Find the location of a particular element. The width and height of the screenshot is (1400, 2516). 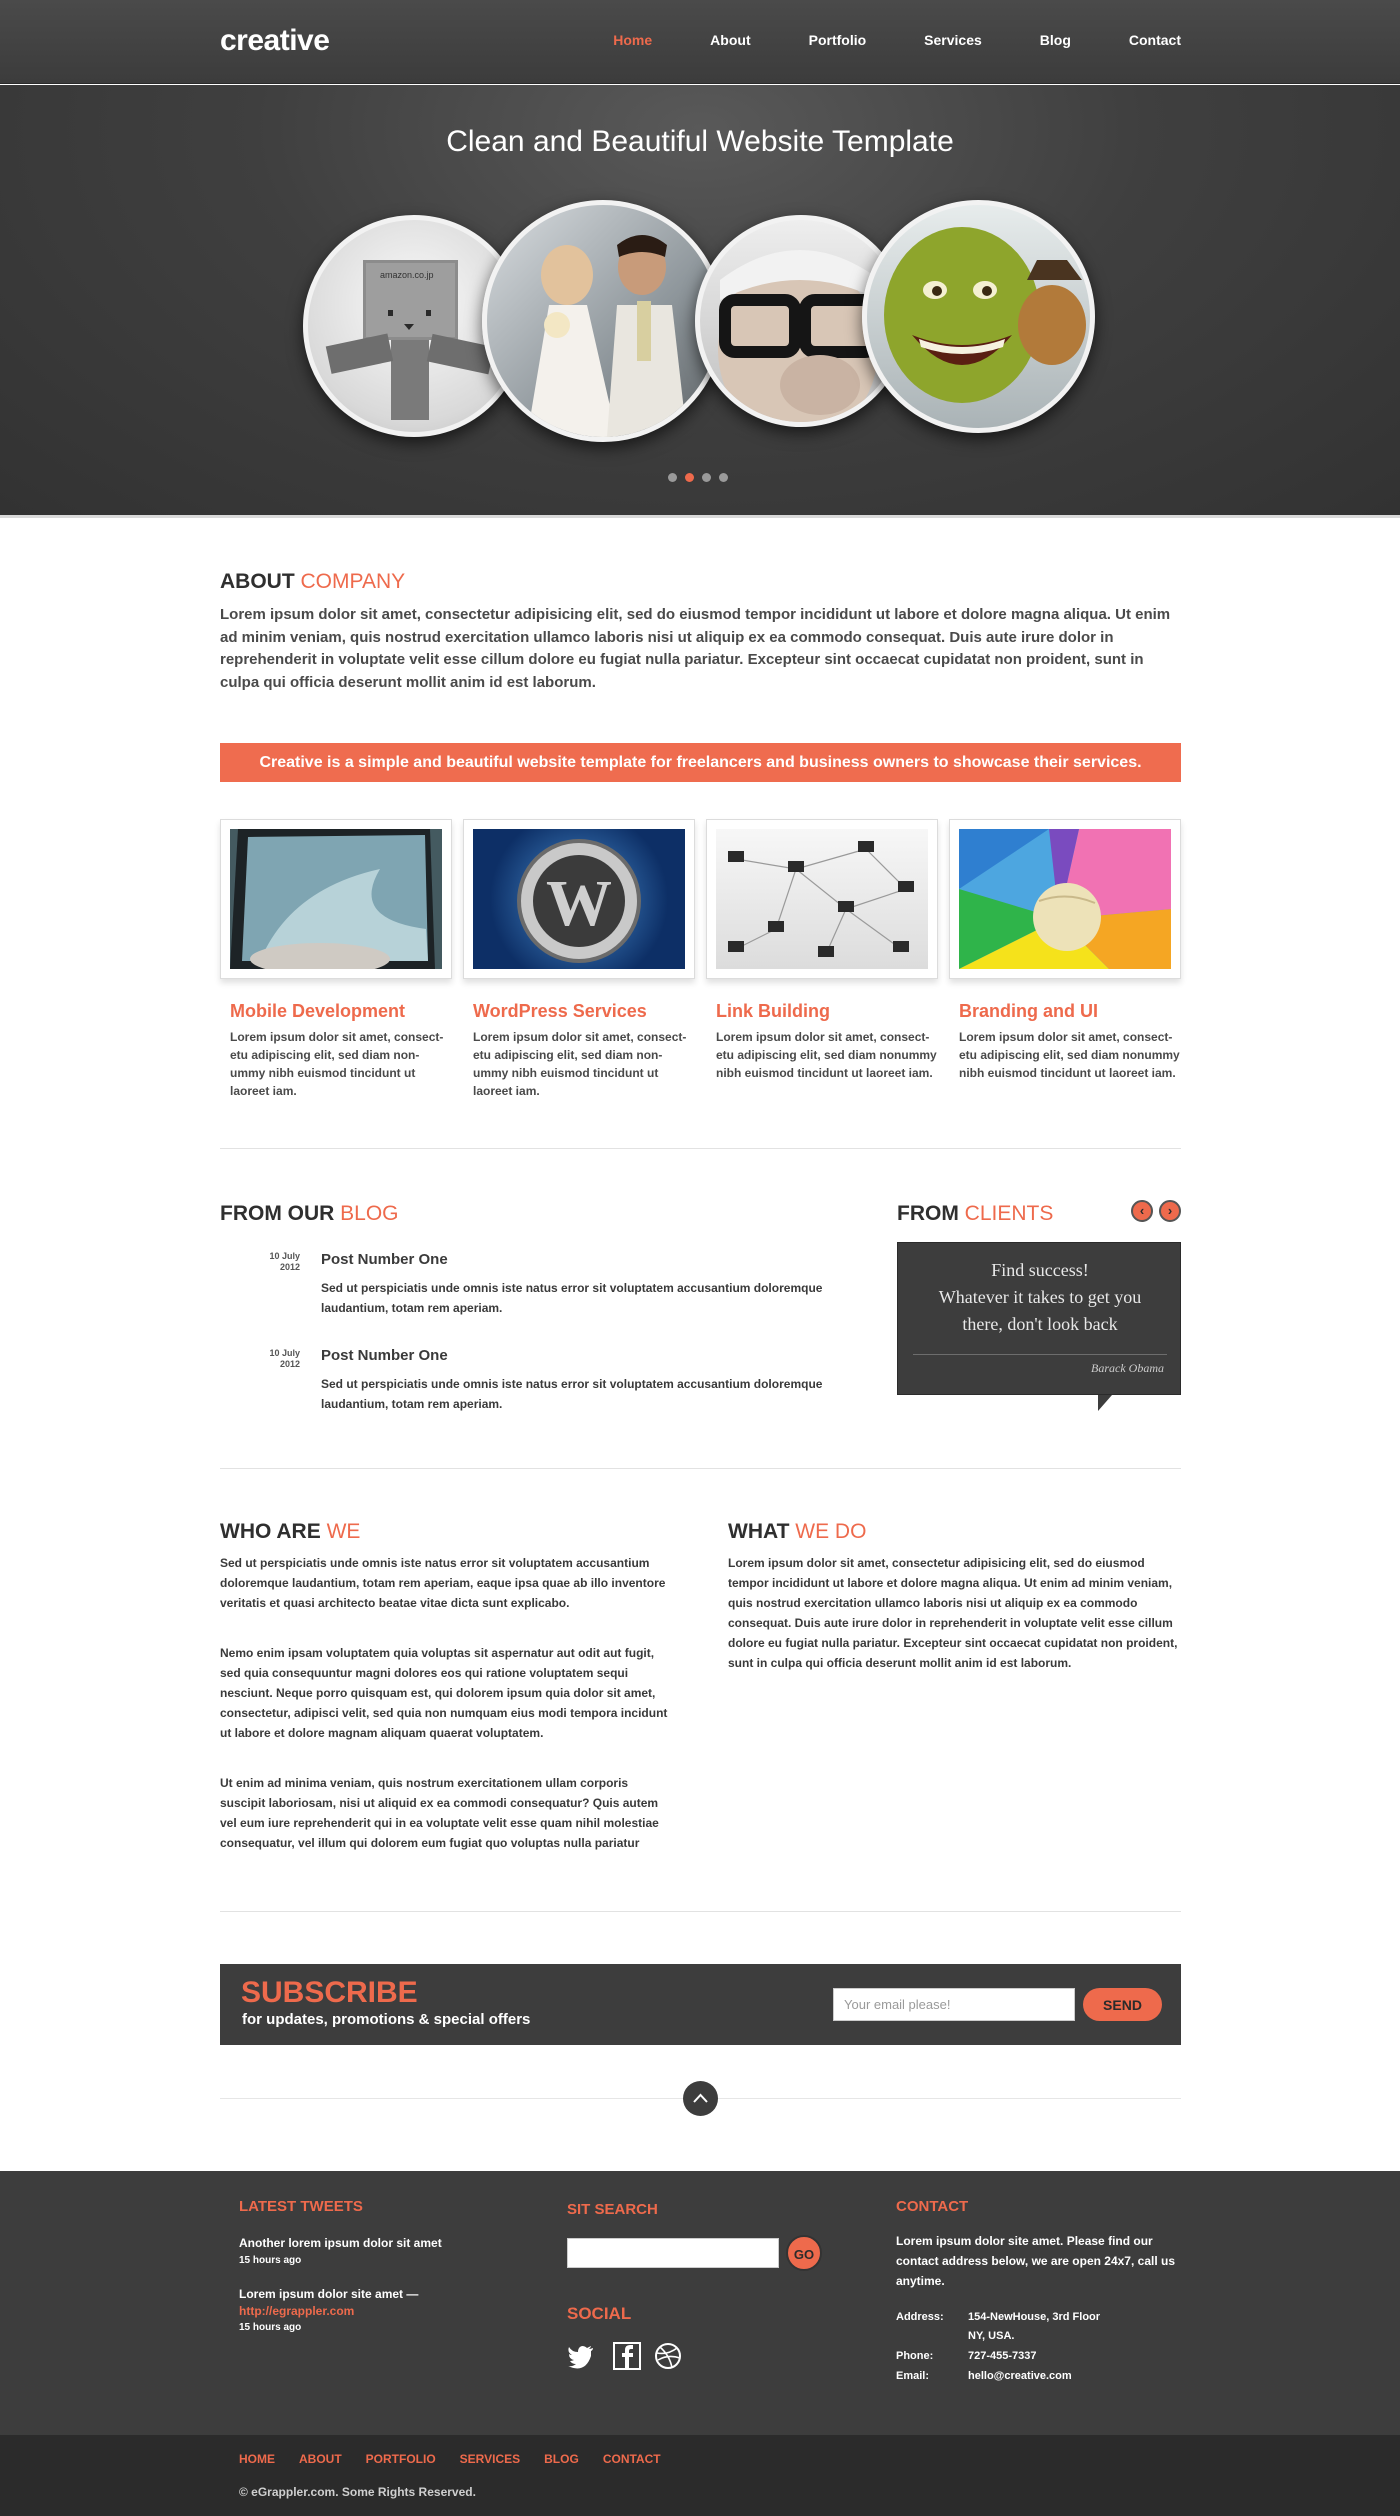

slide-image-wedding is located at coordinates (603, 321).